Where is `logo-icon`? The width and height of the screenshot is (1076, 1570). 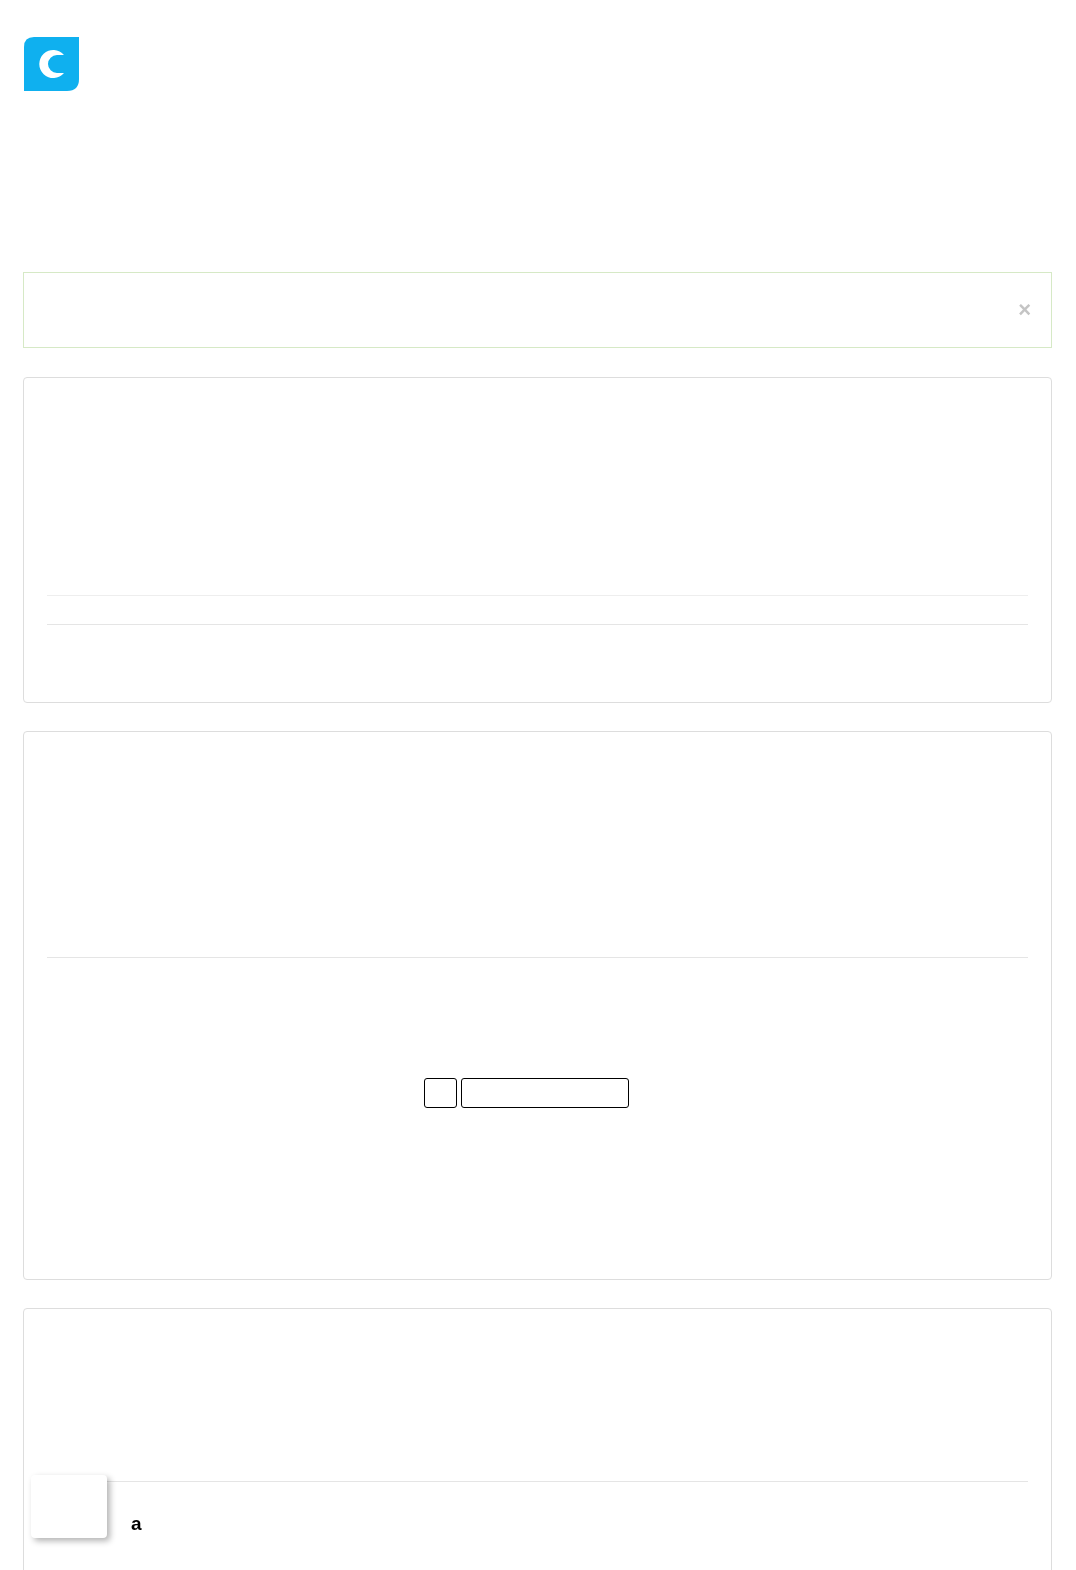
logo-icon is located at coordinates (51, 64).